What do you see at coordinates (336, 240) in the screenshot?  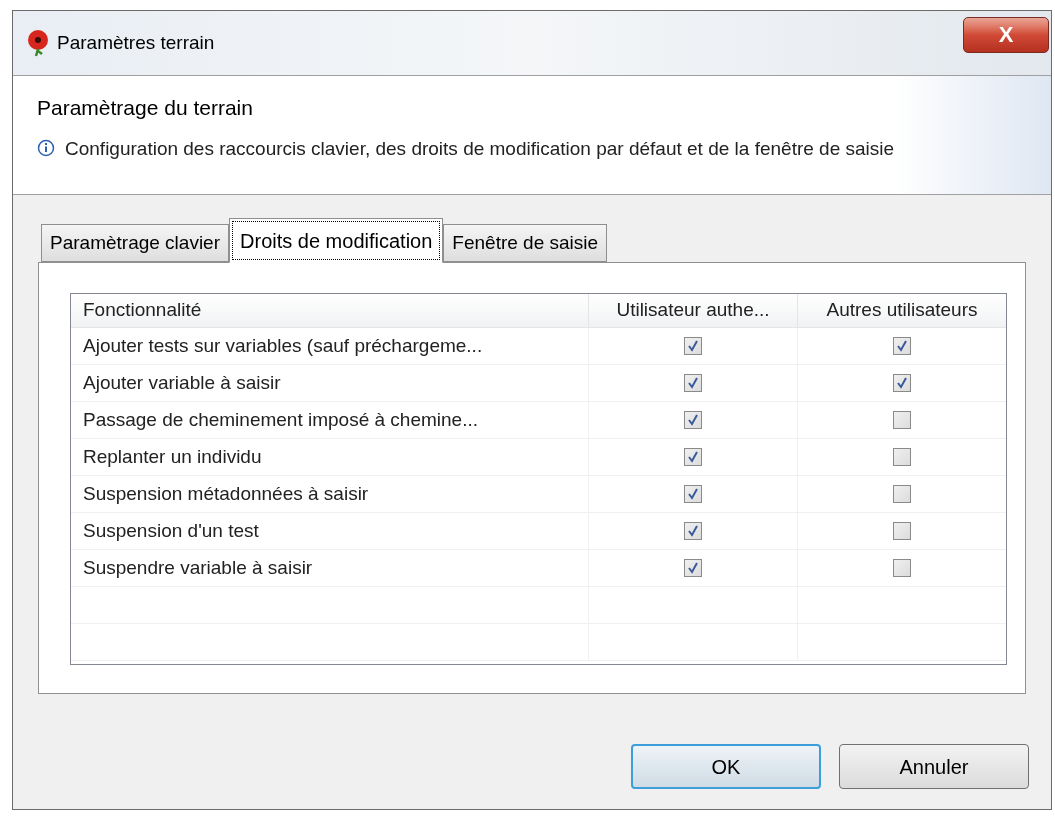 I see `tab: Droits de modification` at bounding box center [336, 240].